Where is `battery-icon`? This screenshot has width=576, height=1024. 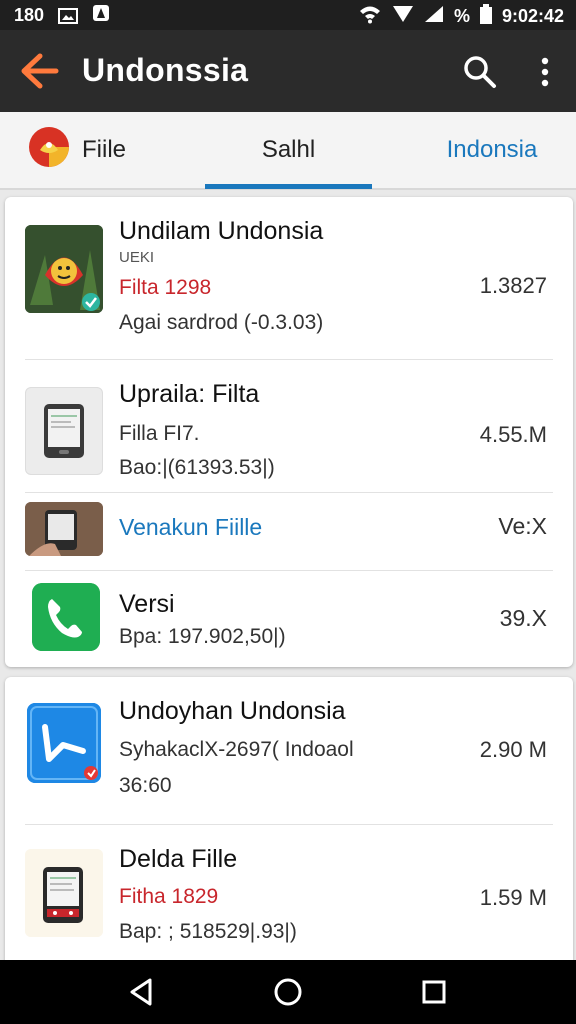
battery-icon is located at coordinates (485, 16).